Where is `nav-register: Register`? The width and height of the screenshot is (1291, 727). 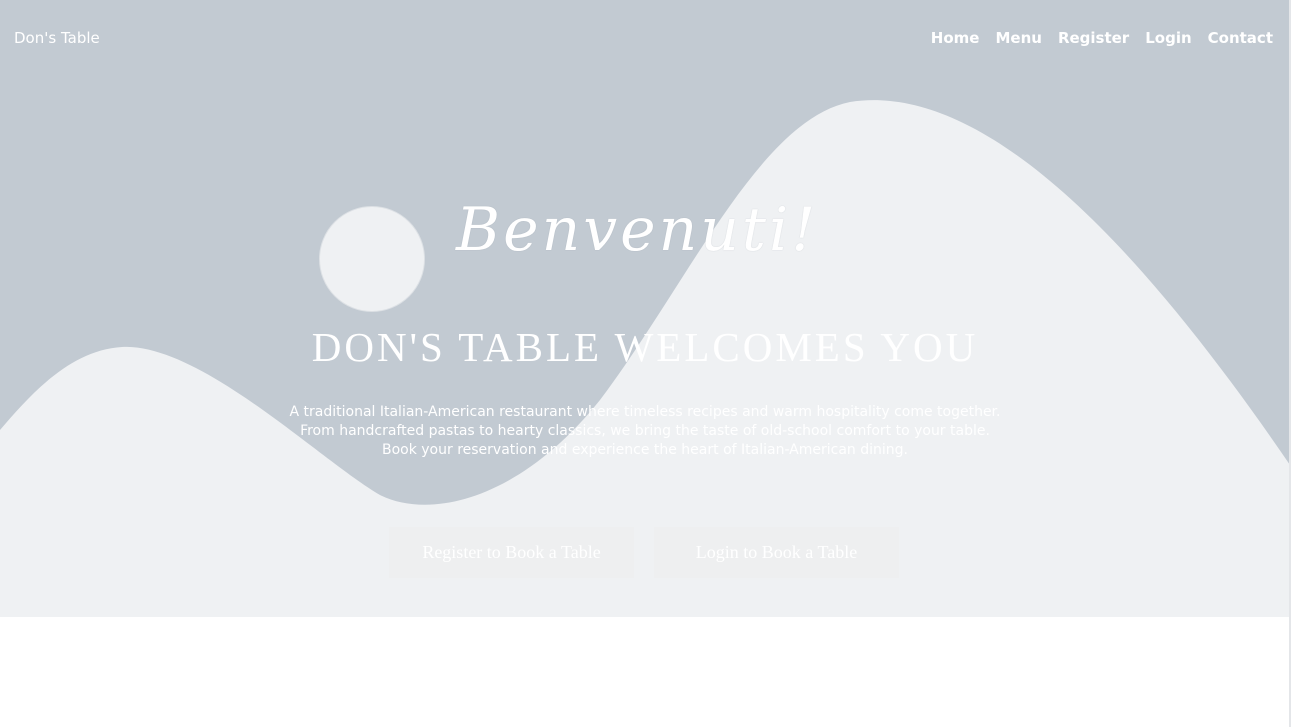
nav-register: Register is located at coordinates (1093, 38).